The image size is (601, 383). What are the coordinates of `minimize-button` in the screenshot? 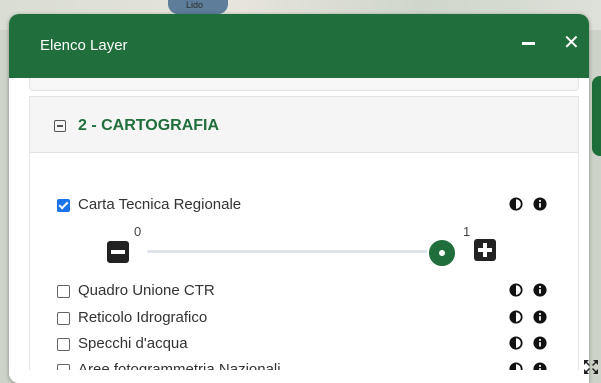 It's located at (528, 43).